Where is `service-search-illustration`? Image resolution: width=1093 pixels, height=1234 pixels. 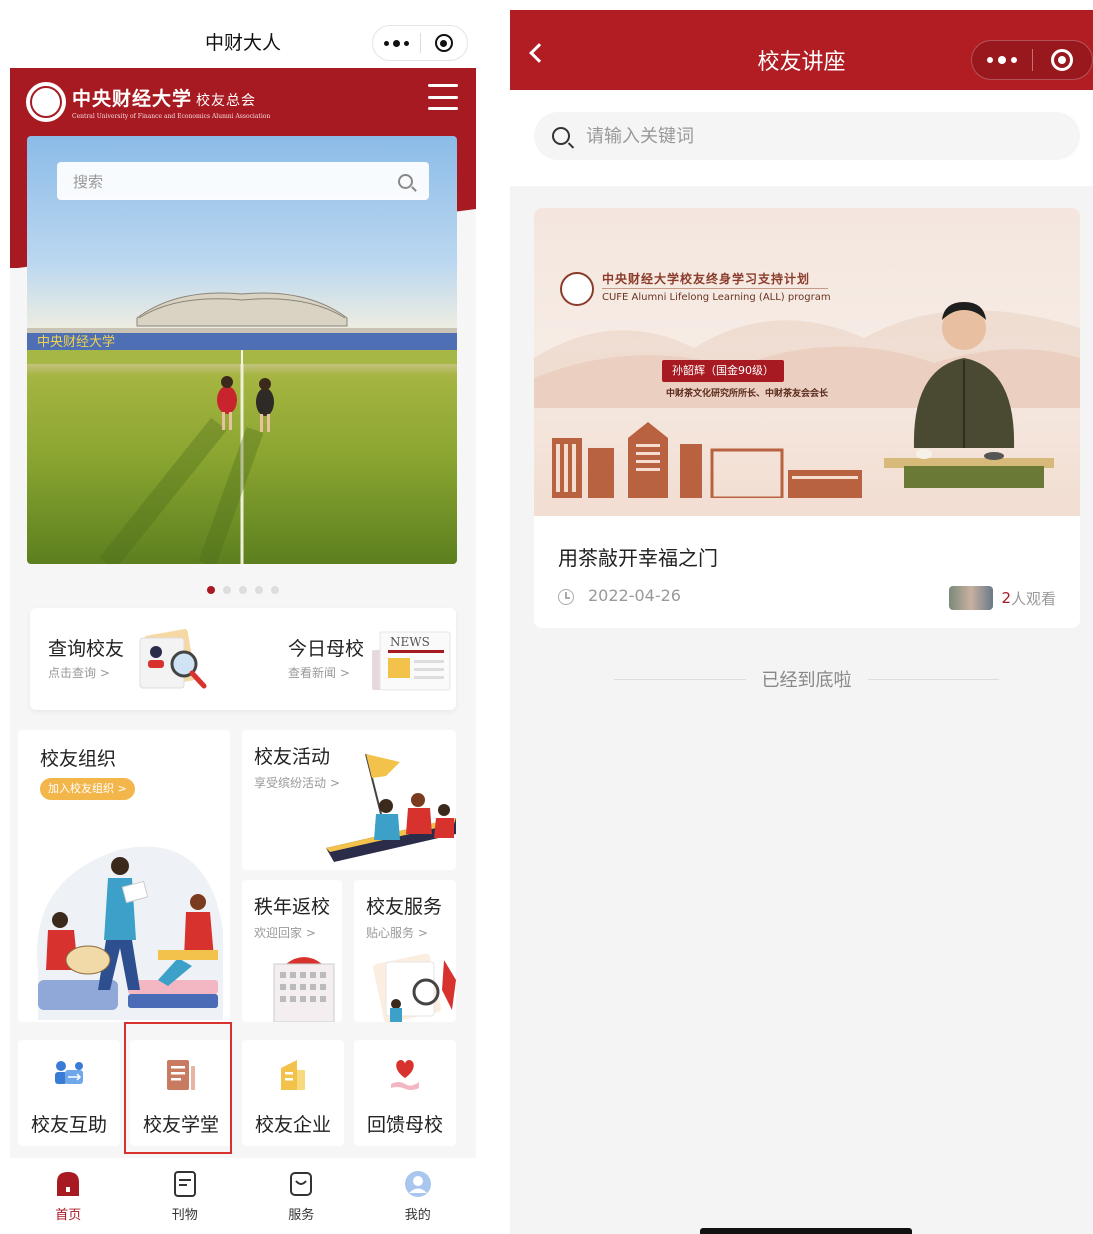
service-search-illustration is located at coordinates (414, 987).